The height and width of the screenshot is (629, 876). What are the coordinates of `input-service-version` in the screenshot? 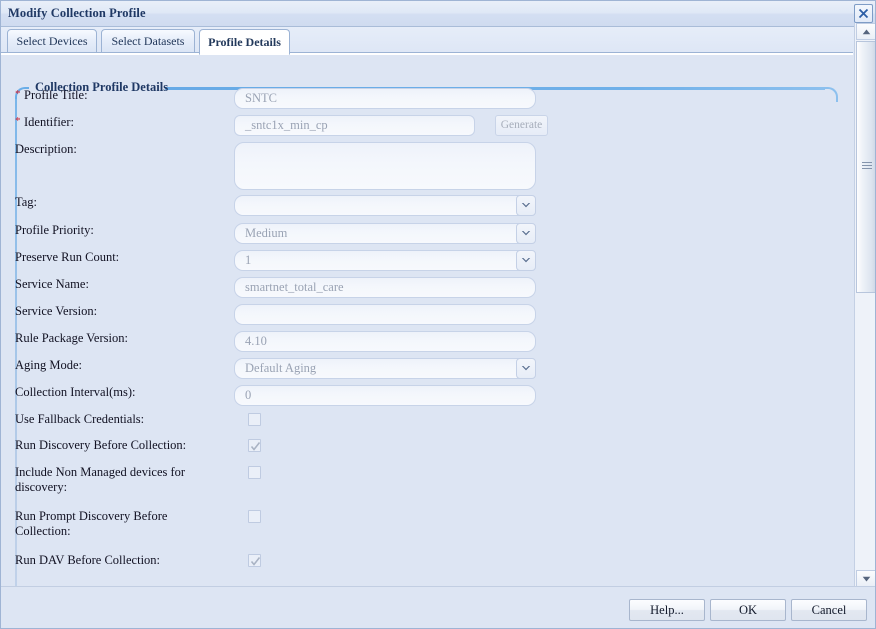 It's located at (385, 314).